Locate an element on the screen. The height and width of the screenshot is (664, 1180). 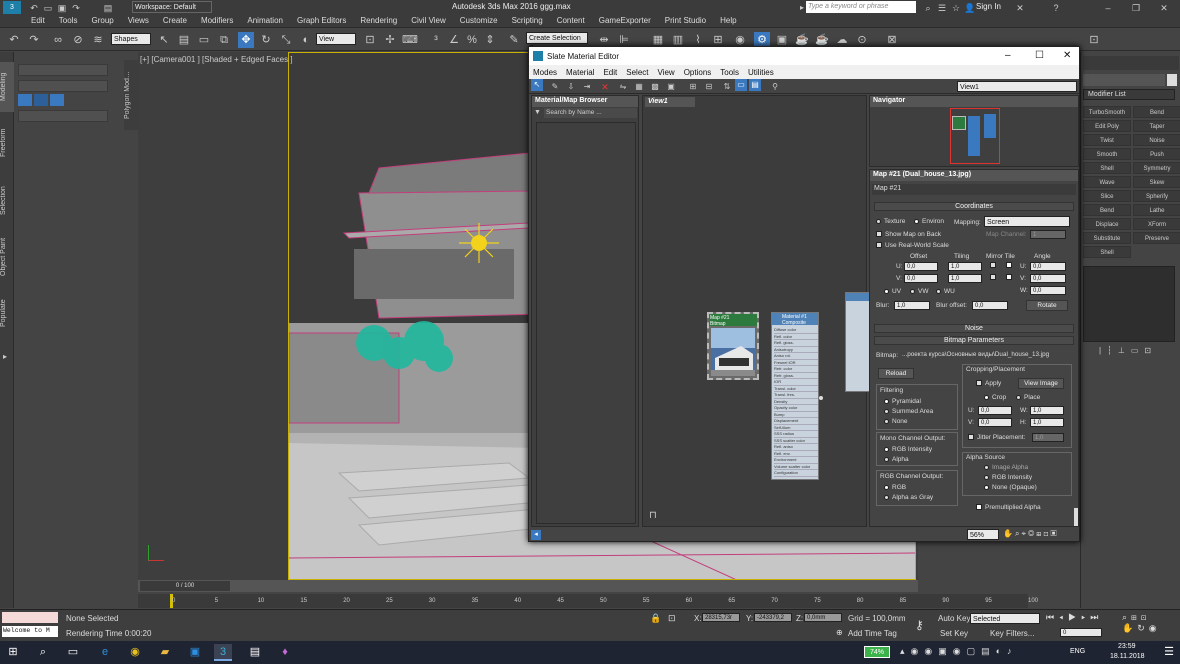
ribbon-icon-edge is located at coordinates (41, 100).